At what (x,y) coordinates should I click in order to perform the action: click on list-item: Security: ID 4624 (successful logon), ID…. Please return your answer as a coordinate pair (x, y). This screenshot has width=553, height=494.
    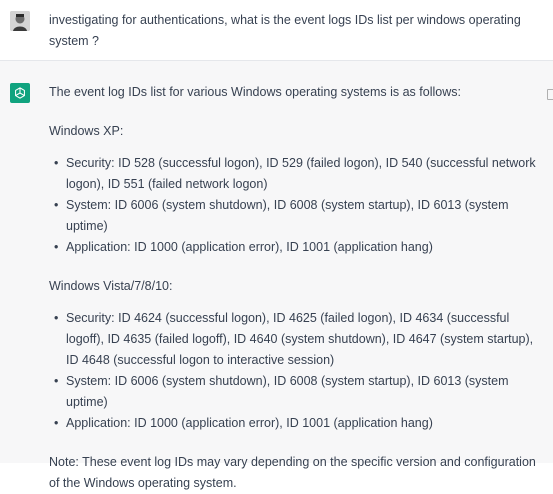
    Looking at the image, I should click on (297, 339).